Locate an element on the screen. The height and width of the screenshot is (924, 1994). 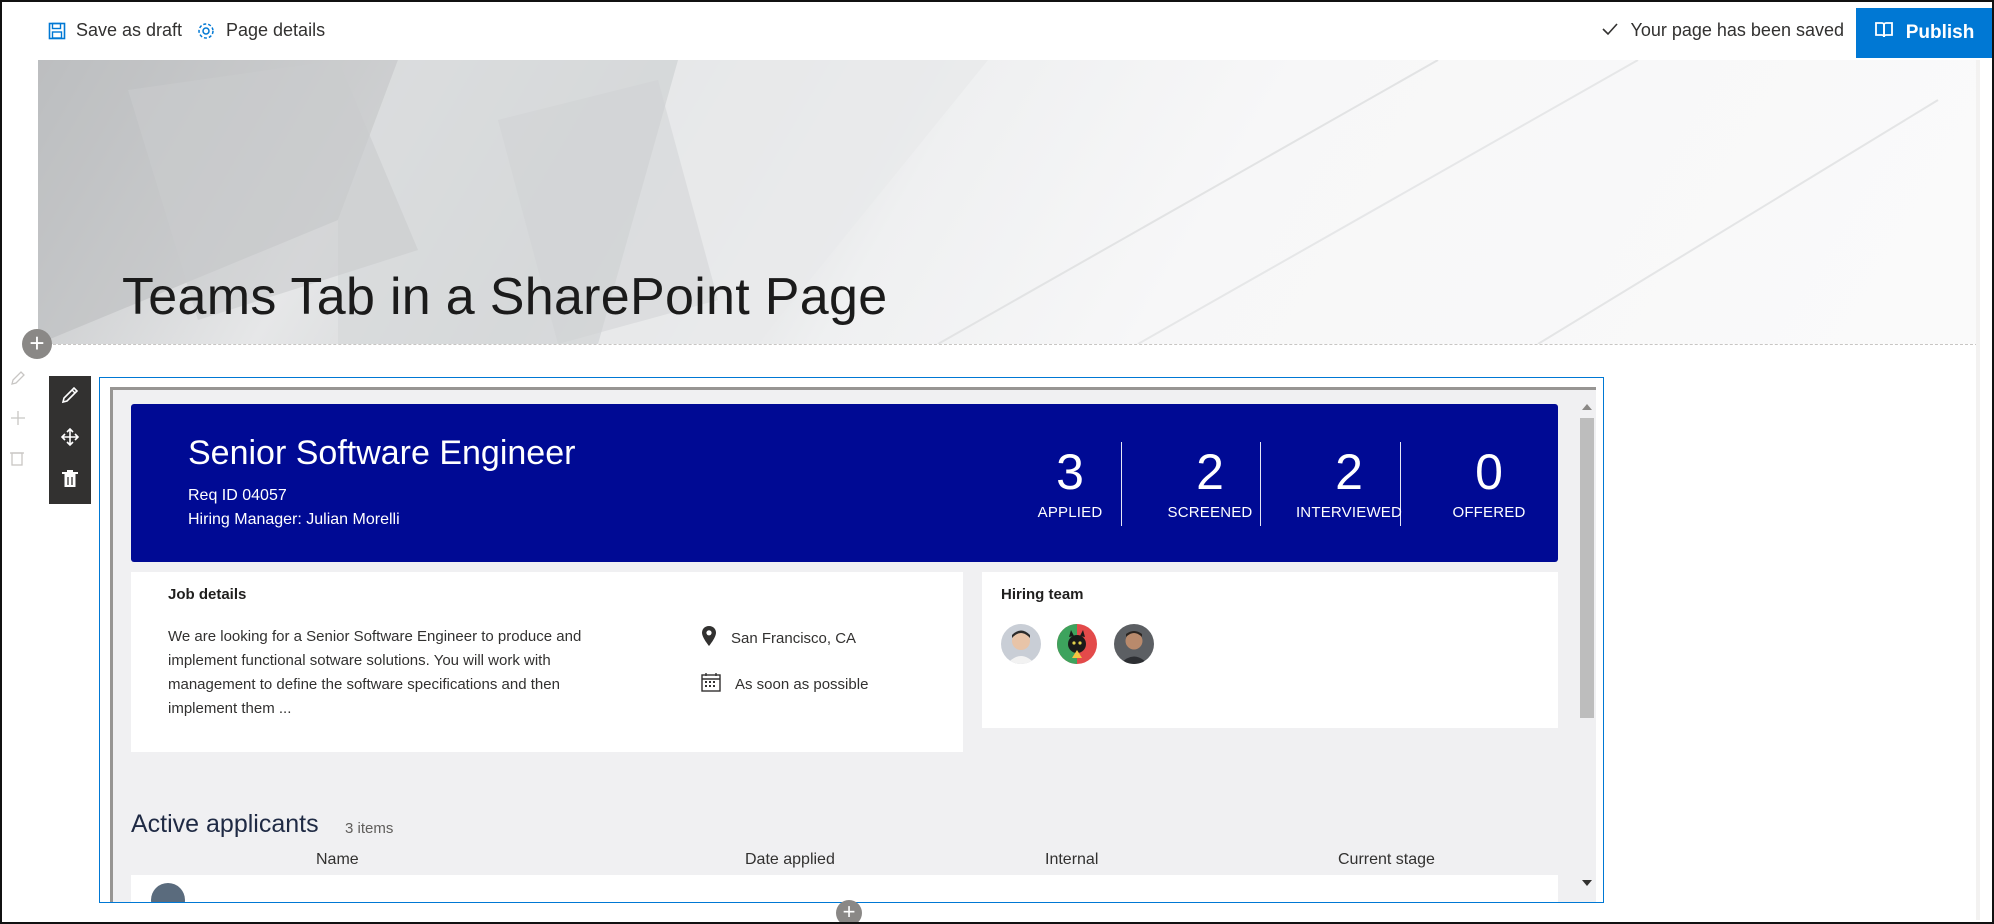
job-start: As soon as possible is located at coordinates (784, 684).